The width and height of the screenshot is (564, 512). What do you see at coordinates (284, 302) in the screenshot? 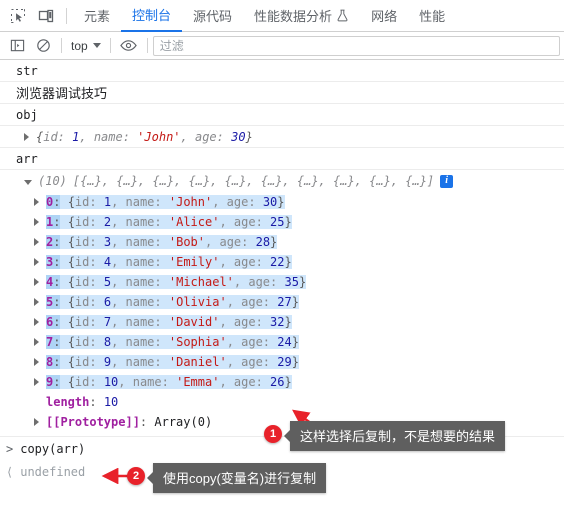
I see `item-age: 27` at bounding box center [284, 302].